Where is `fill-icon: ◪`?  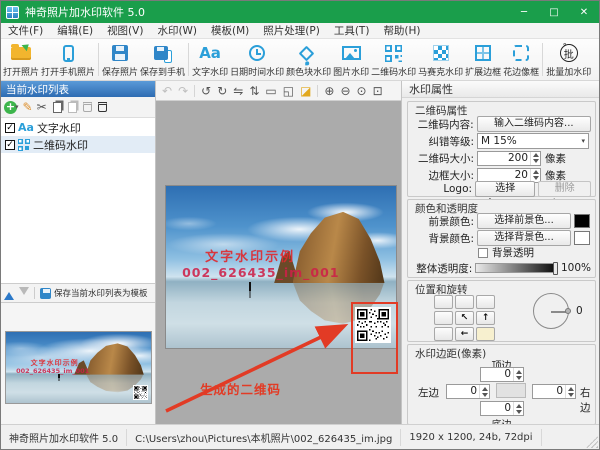
fill-icon: ◪ is located at coordinates (305, 91).